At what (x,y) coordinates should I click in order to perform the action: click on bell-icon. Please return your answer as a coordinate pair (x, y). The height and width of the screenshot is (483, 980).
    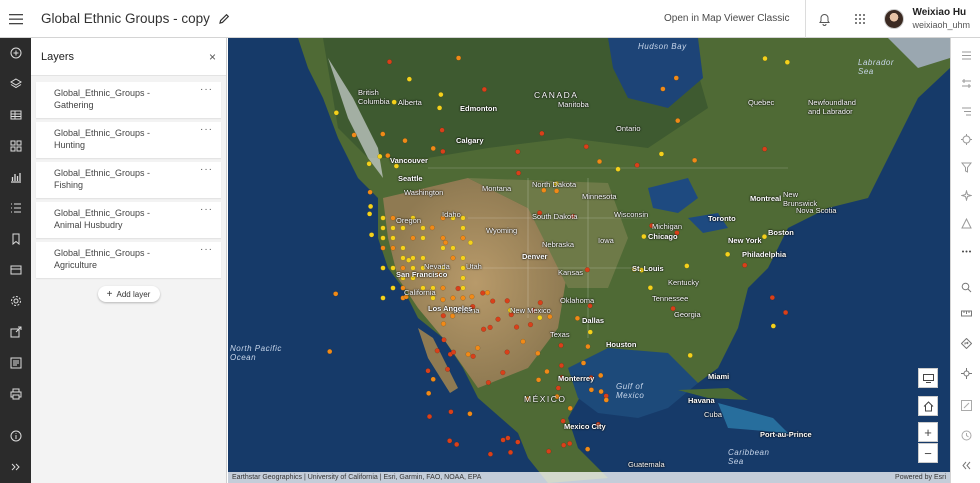
    Looking at the image, I should click on (824, 19).